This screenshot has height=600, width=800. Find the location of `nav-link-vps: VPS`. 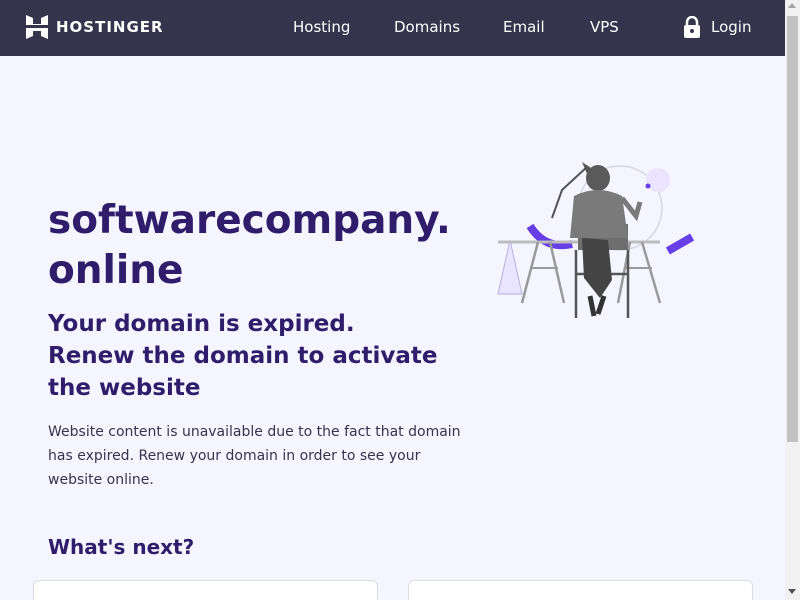

nav-link-vps: VPS is located at coordinates (604, 27).